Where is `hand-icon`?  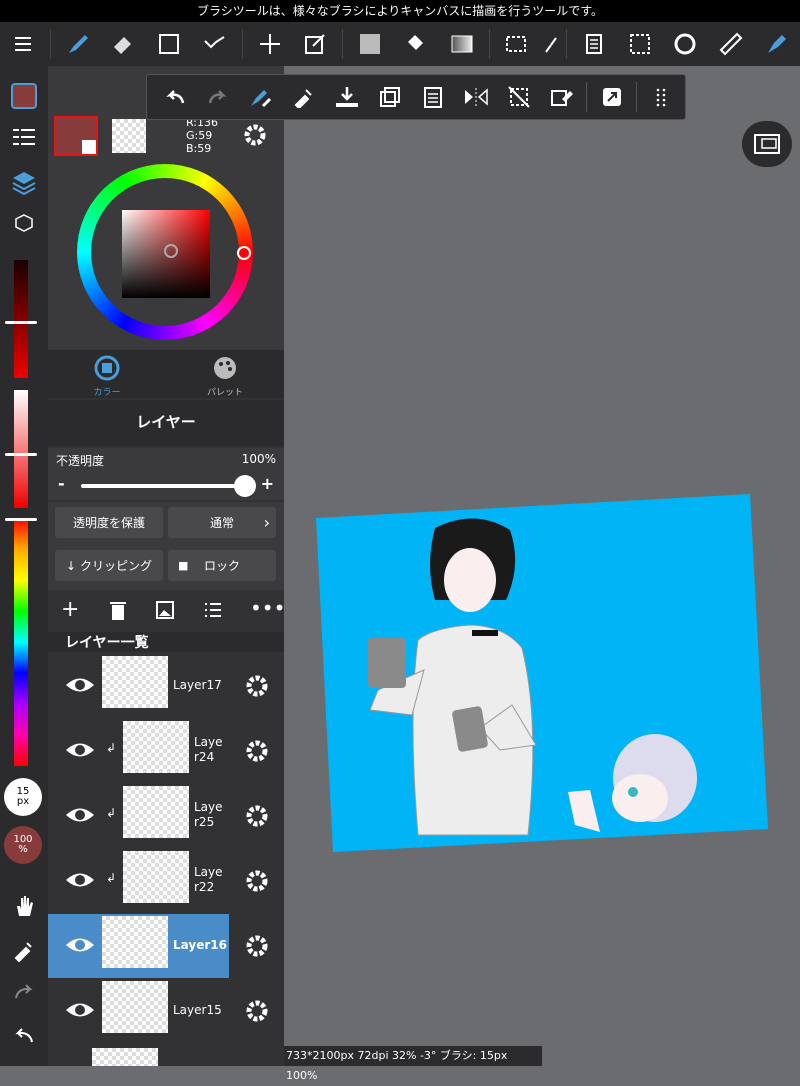 hand-icon is located at coordinates (24, 906).